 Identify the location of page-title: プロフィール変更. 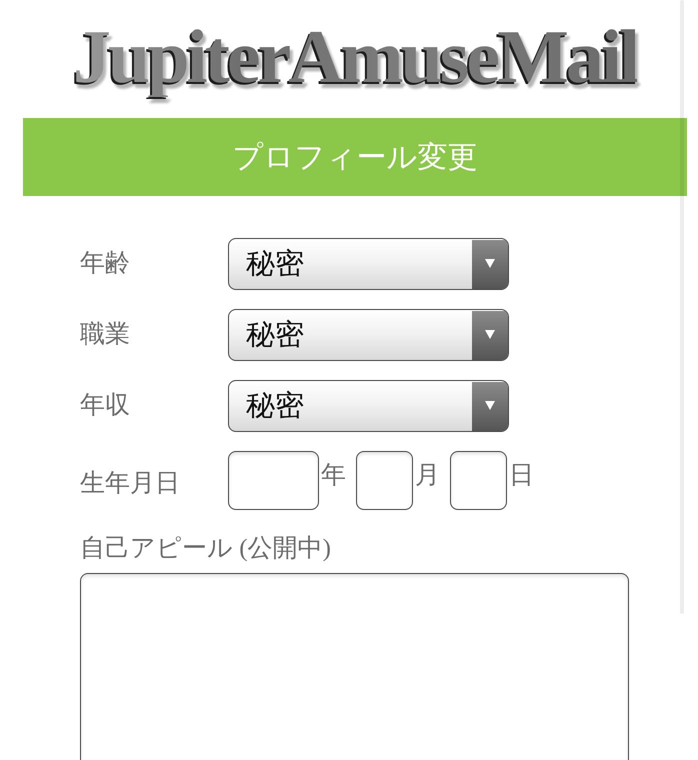
(355, 158).